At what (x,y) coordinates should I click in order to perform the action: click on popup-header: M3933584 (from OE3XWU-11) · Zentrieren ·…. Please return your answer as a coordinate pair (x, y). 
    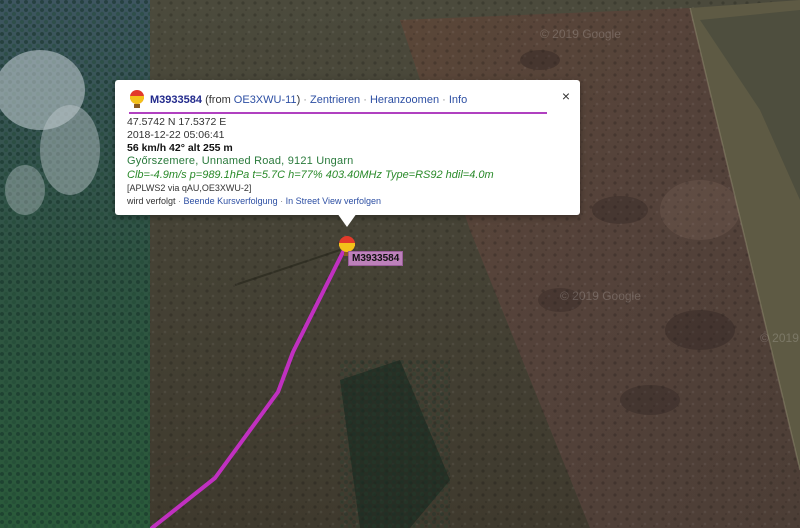
    Looking at the image, I should click on (339, 101).